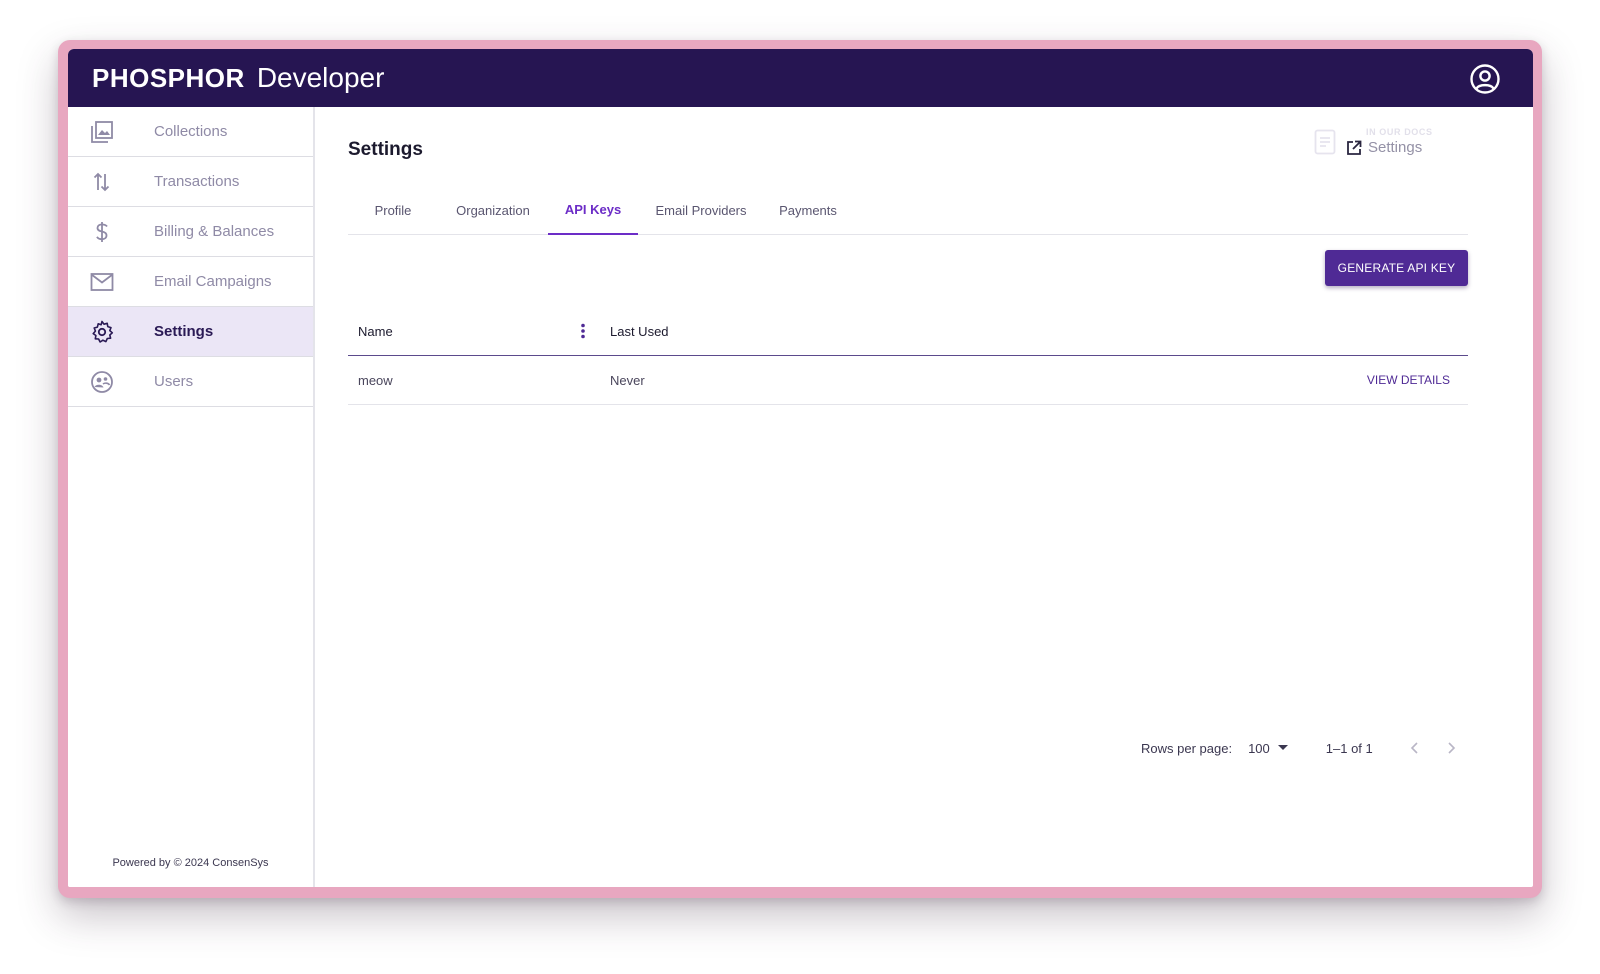 The image size is (1600, 974). I want to click on sidebar-item-collections: Collections, so click(190, 132).